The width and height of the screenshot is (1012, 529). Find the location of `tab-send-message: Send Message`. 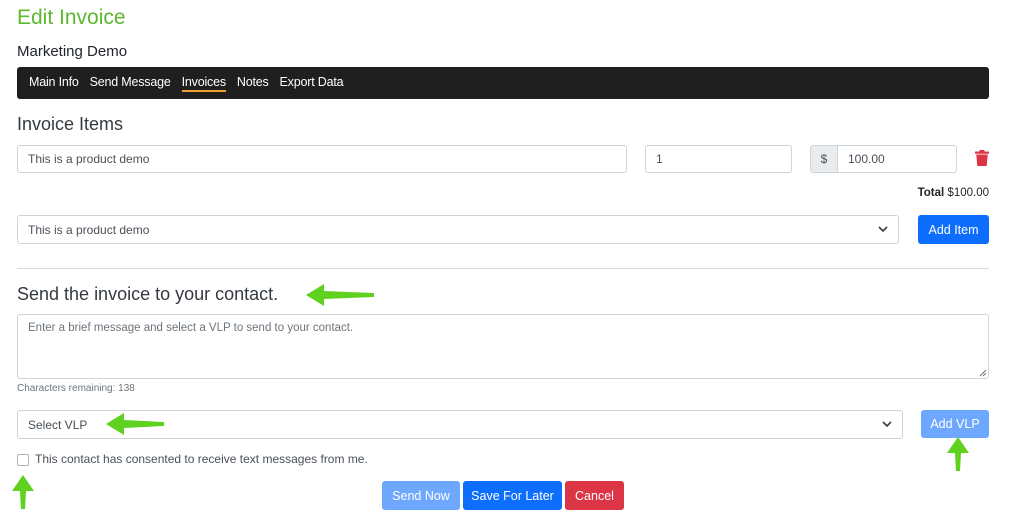

tab-send-message: Send Message is located at coordinates (130, 83).